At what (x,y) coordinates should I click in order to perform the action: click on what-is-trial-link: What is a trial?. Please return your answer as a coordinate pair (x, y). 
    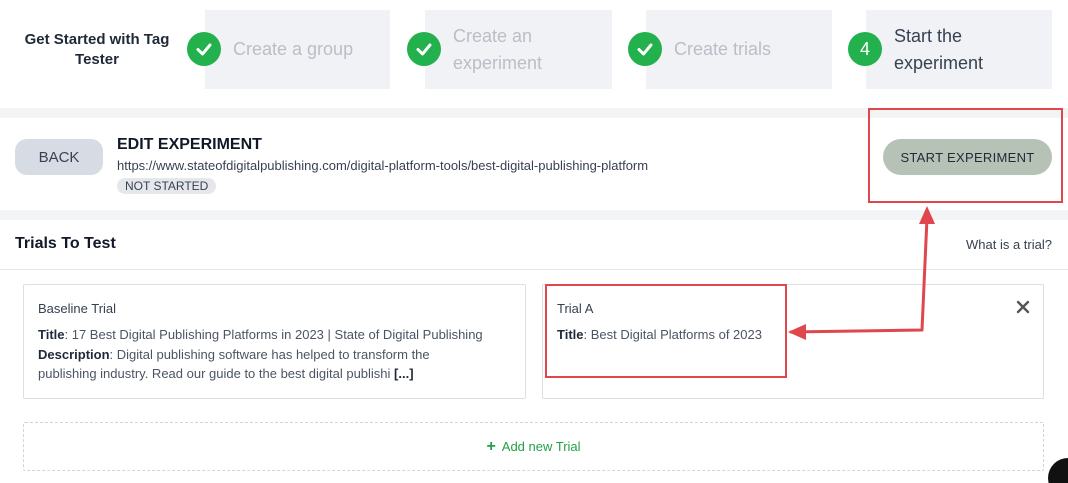
    Looking at the image, I should click on (1009, 244).